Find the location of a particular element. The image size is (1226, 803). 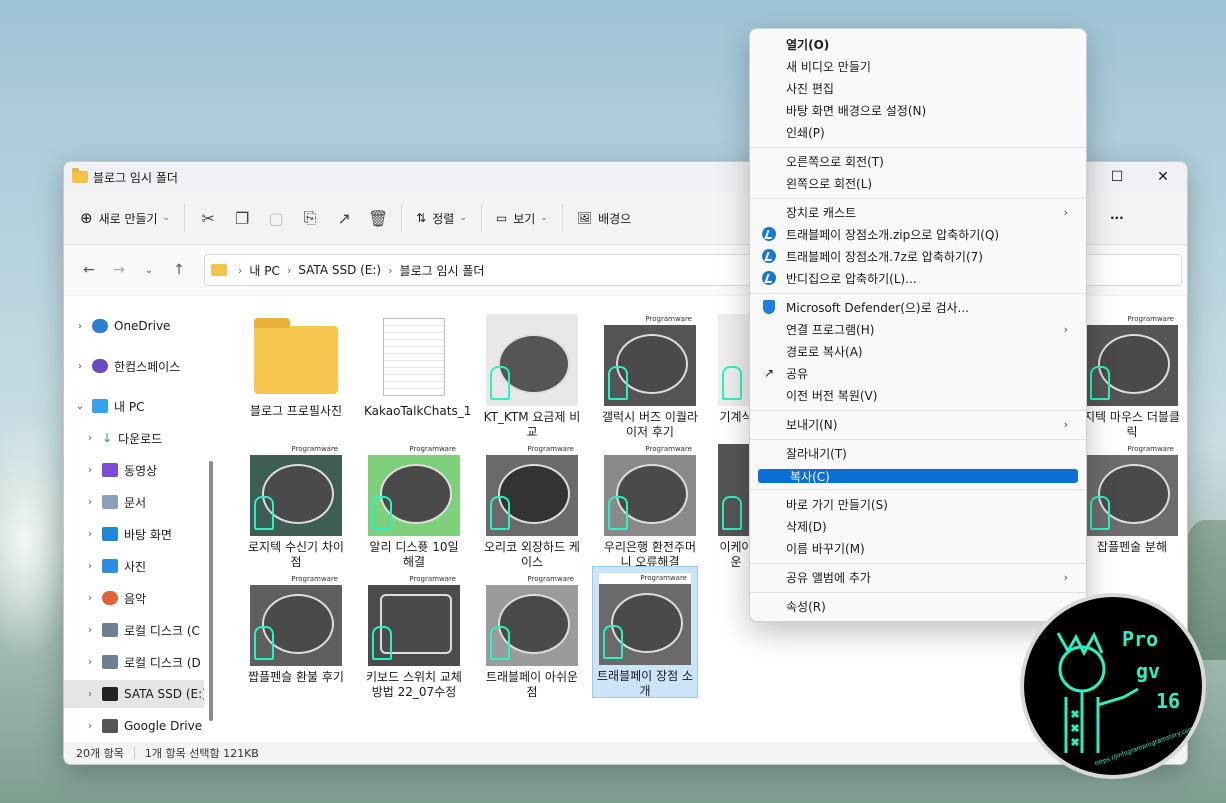

file-item-image: Programware 갤럭시 버즈 이퀄라이저 후기 is located at coordinates (650, 373).